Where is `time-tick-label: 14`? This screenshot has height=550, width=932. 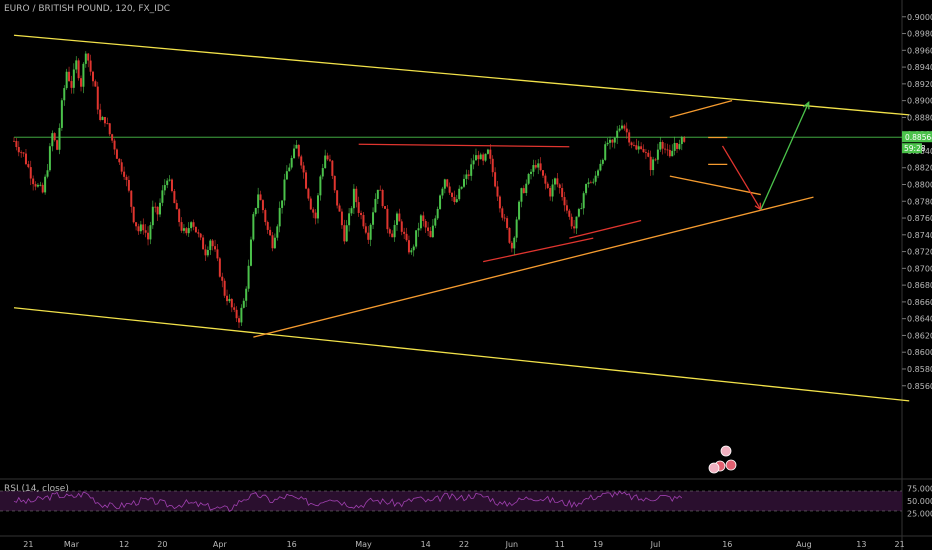
time-tick-label: 14 is located at coordinates (426, 544).